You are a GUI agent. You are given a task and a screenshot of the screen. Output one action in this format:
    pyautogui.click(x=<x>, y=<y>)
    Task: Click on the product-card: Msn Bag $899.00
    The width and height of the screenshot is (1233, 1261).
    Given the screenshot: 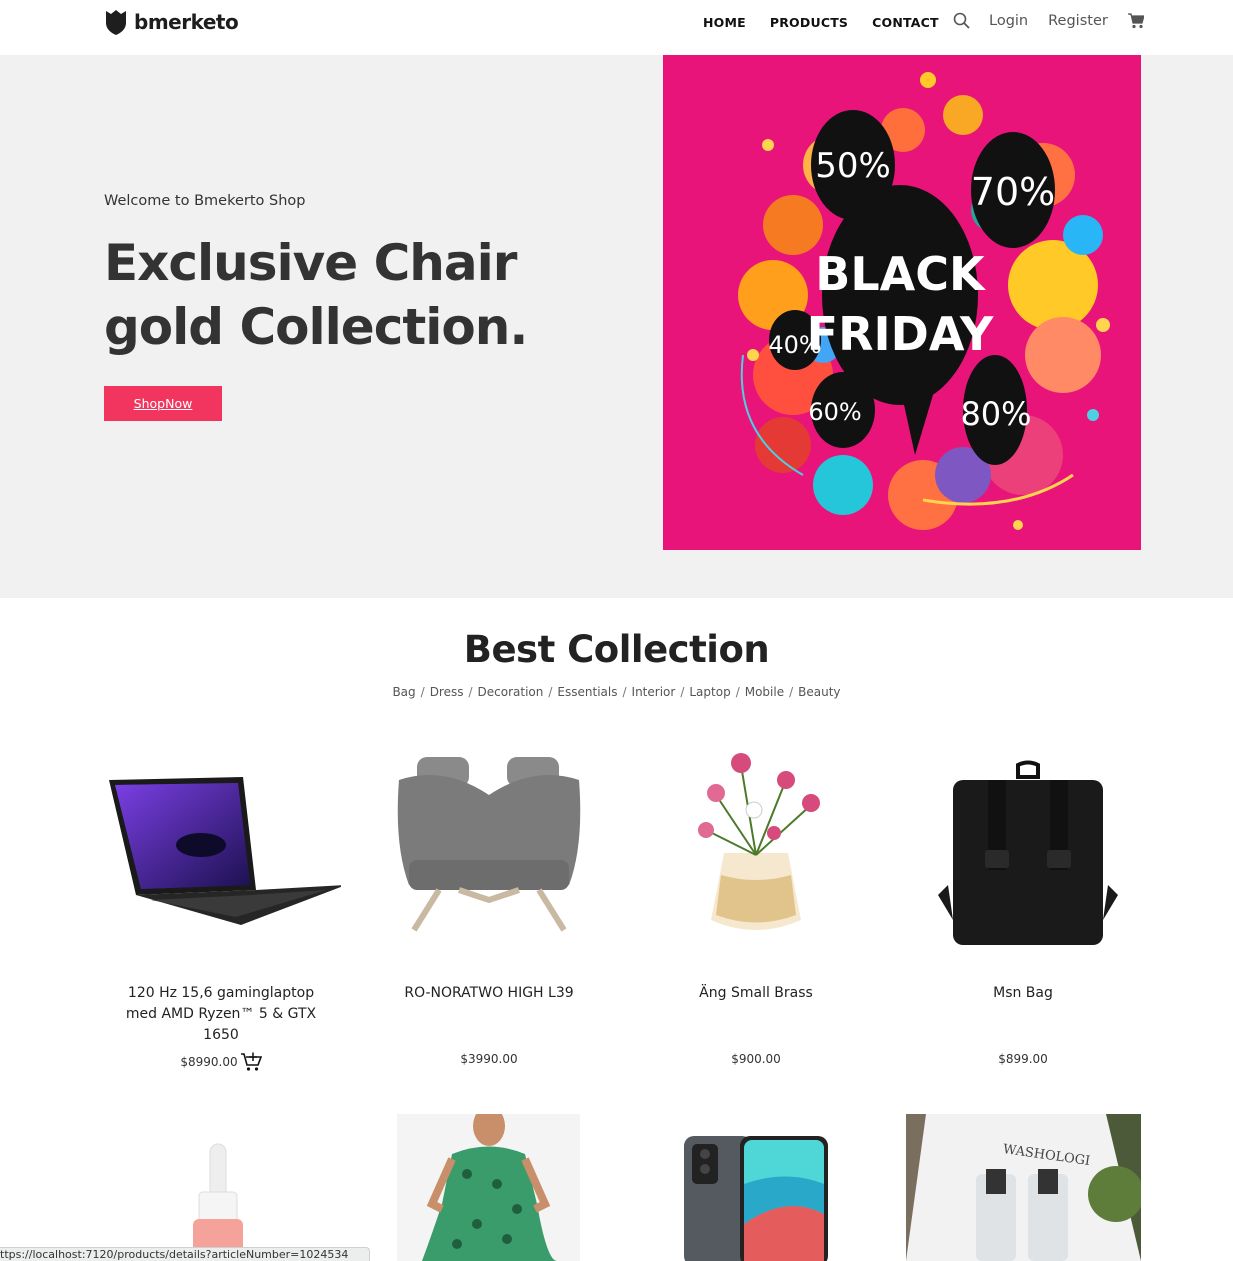 What is the action you would take?
    pyautogui.click(x=1023, y=900)
    